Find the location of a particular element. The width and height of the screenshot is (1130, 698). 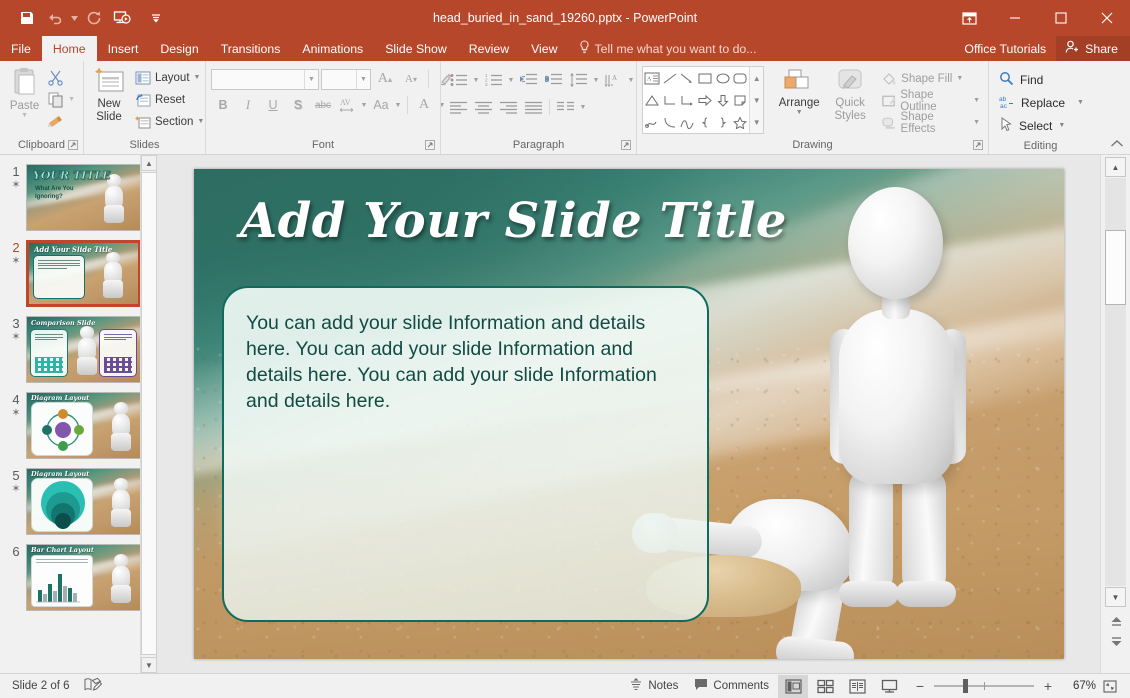

slide-indicator: Slide 2 of 6 is located at coordinates (41, 686).